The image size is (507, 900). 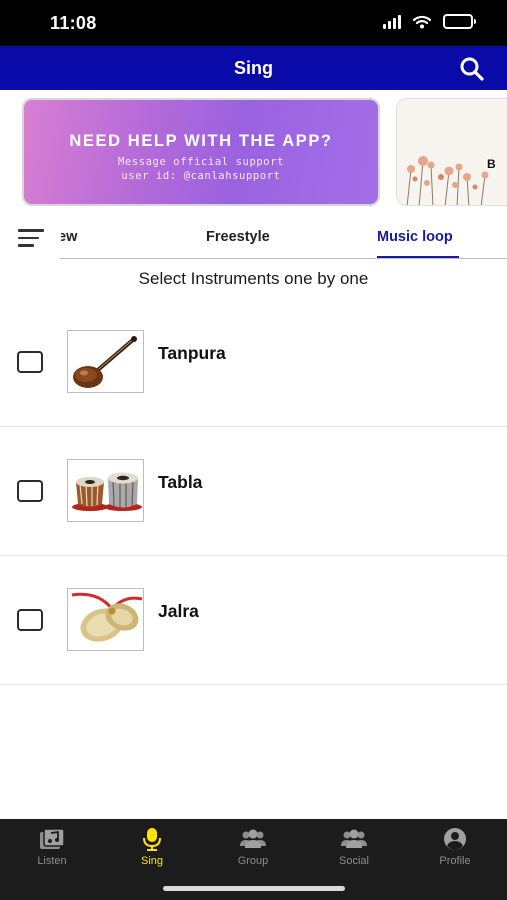 I want to click on instruction-text: Select Instruments one by one, so click(x=253, y=278).